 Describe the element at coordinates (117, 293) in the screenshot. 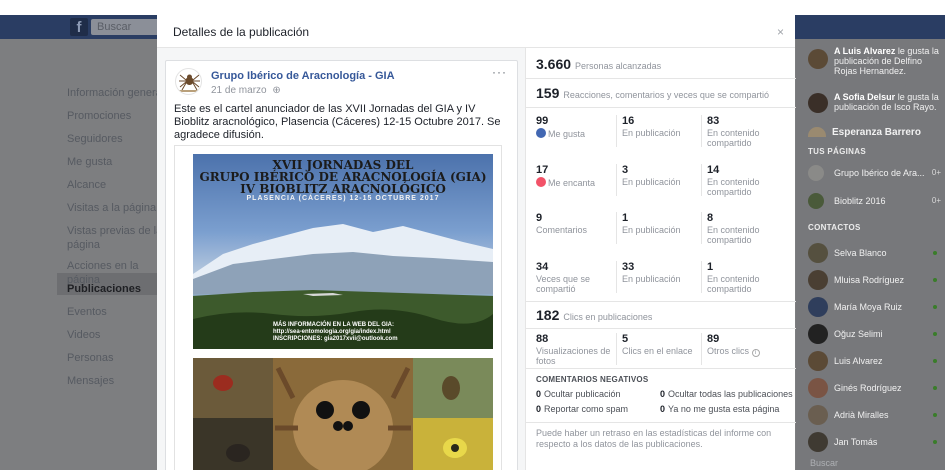

I see `nav-item-posts: Publicaciones` at that location.